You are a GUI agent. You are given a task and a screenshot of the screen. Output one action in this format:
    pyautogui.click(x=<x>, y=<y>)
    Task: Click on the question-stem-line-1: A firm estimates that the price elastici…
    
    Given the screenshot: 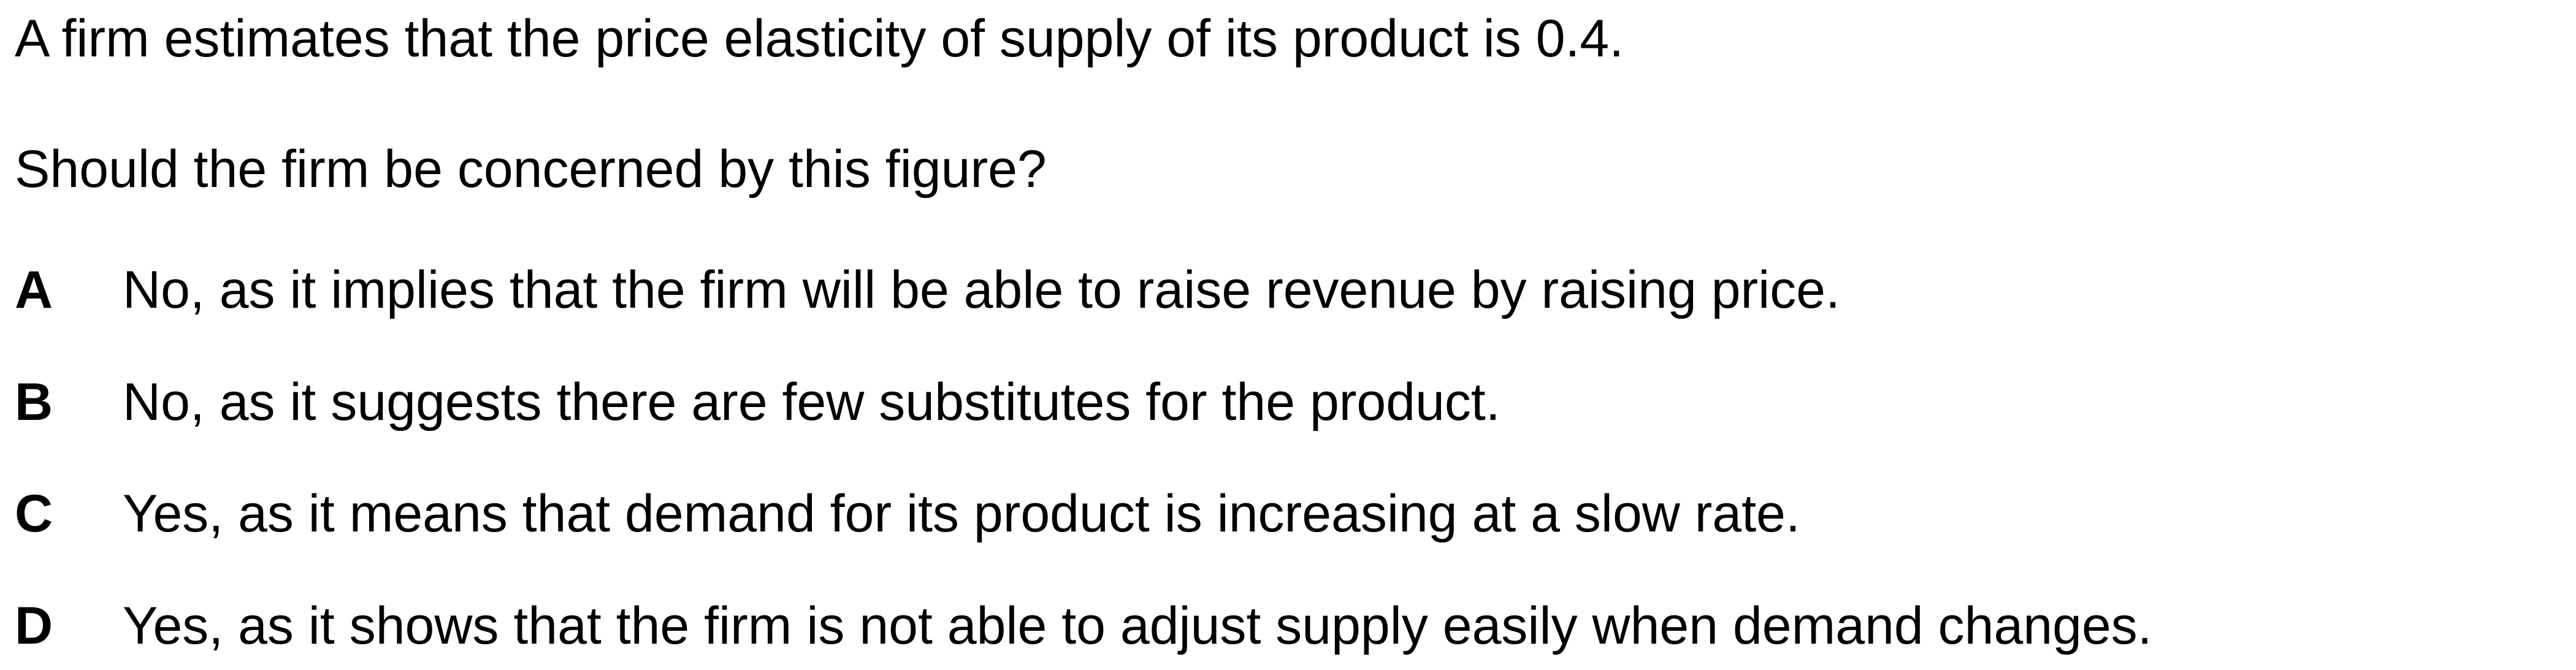 What is the action you would take?
    pyautogui.click(x=819, y=38)
    